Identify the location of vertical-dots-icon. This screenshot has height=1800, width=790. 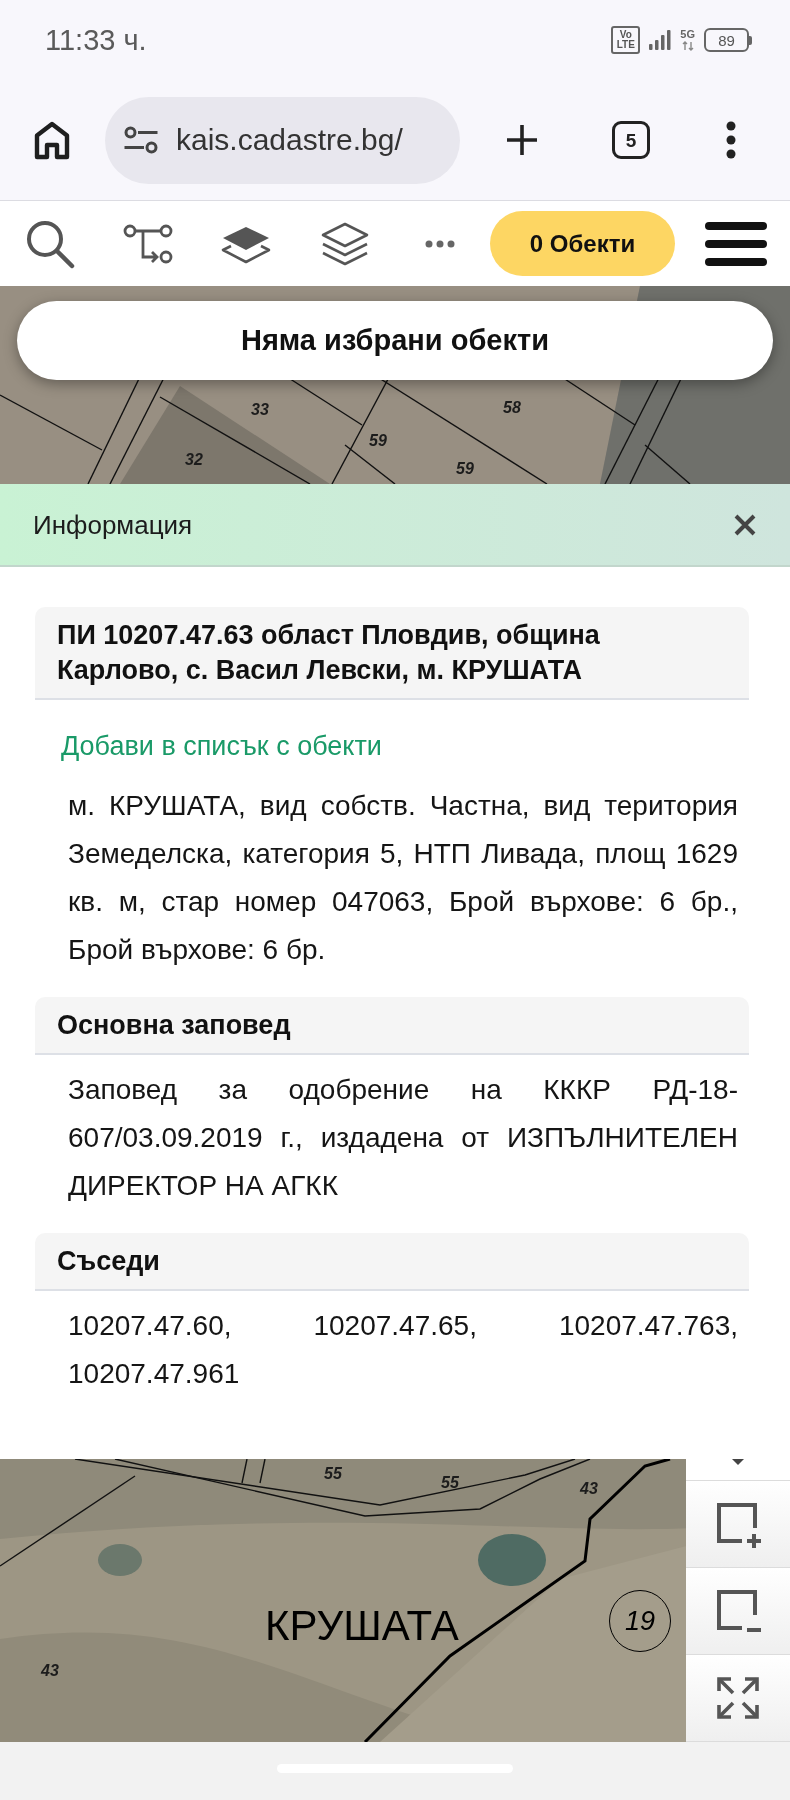
(731, 140).